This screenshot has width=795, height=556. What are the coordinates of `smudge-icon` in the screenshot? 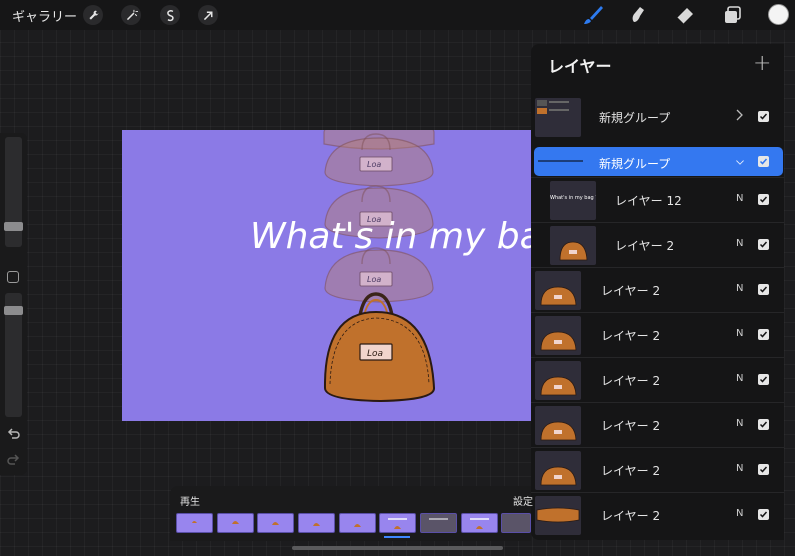 It's located at (638, 15).